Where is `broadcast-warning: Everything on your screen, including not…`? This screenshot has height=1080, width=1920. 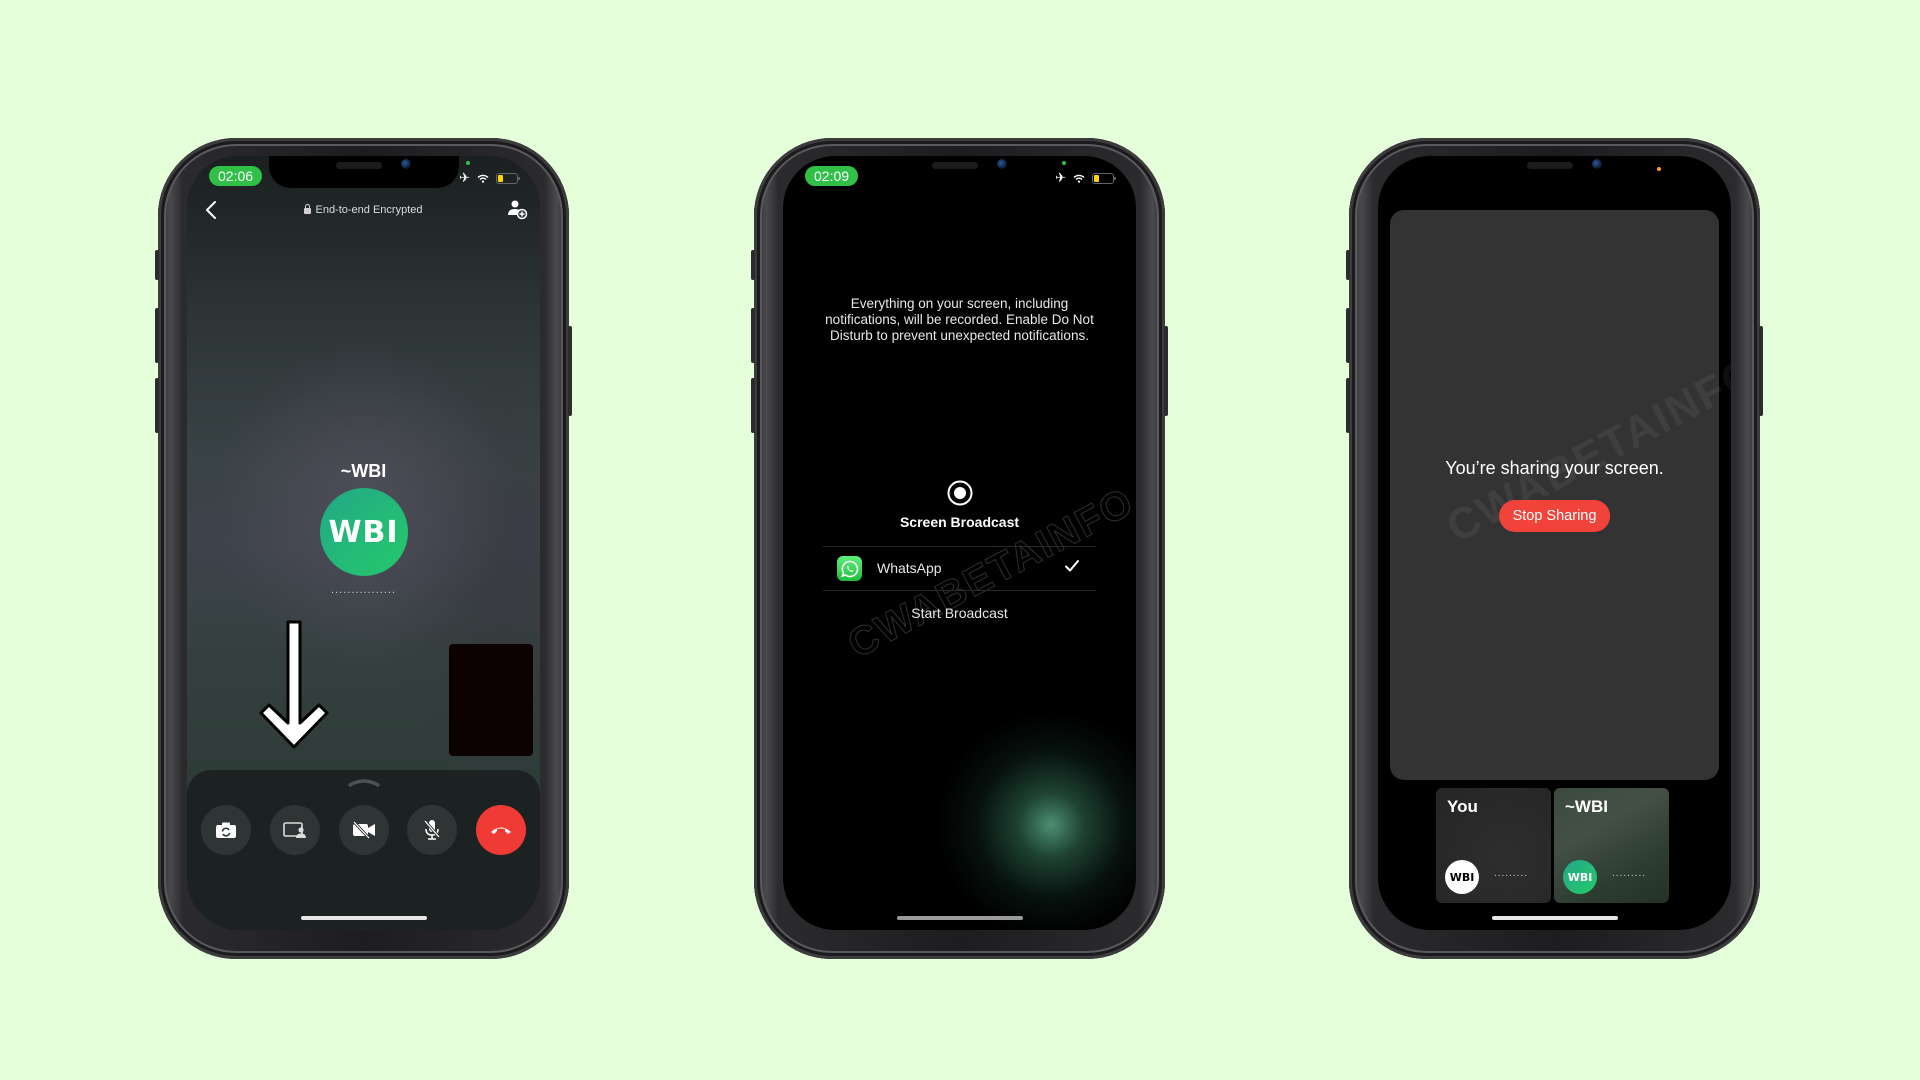 broadcast-warning: Everything on your screen, including not… is located at coordinates (959, 319).